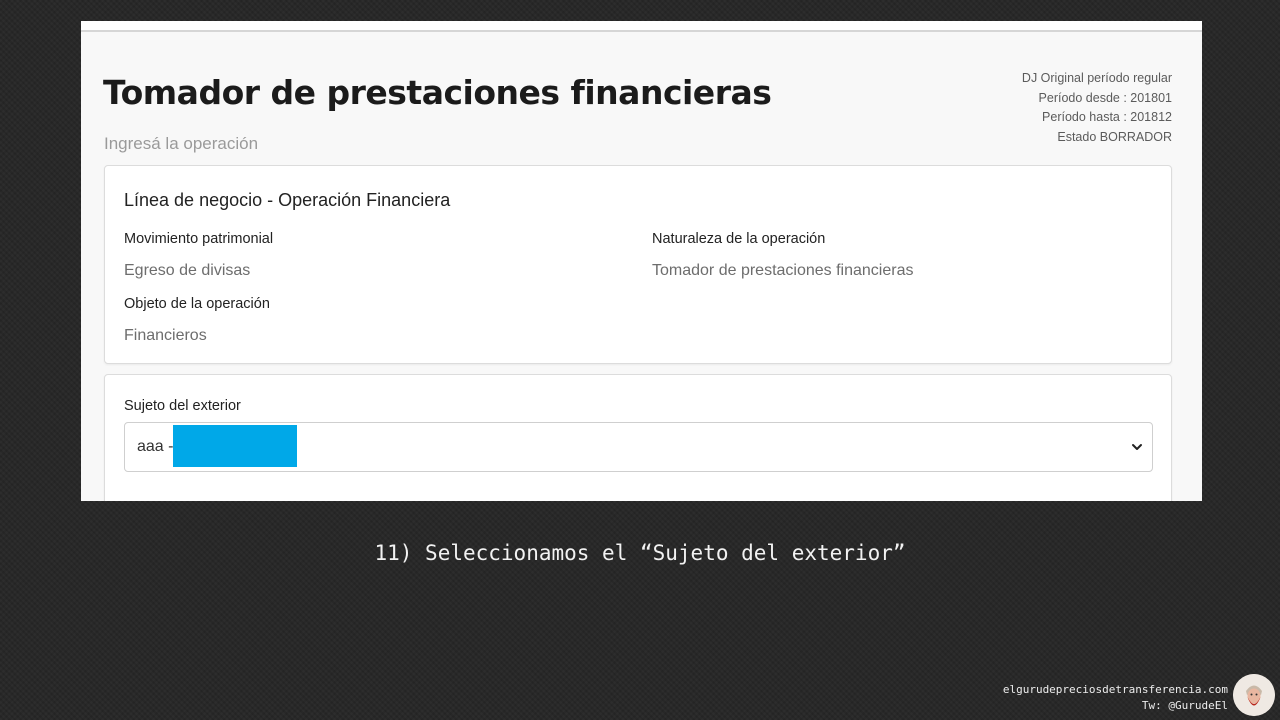 Image resolution: width=1280 pixels, height=720 pixels. I want to click on twitter-handle: Tw: @GurudeEl, so click(1184, 705).